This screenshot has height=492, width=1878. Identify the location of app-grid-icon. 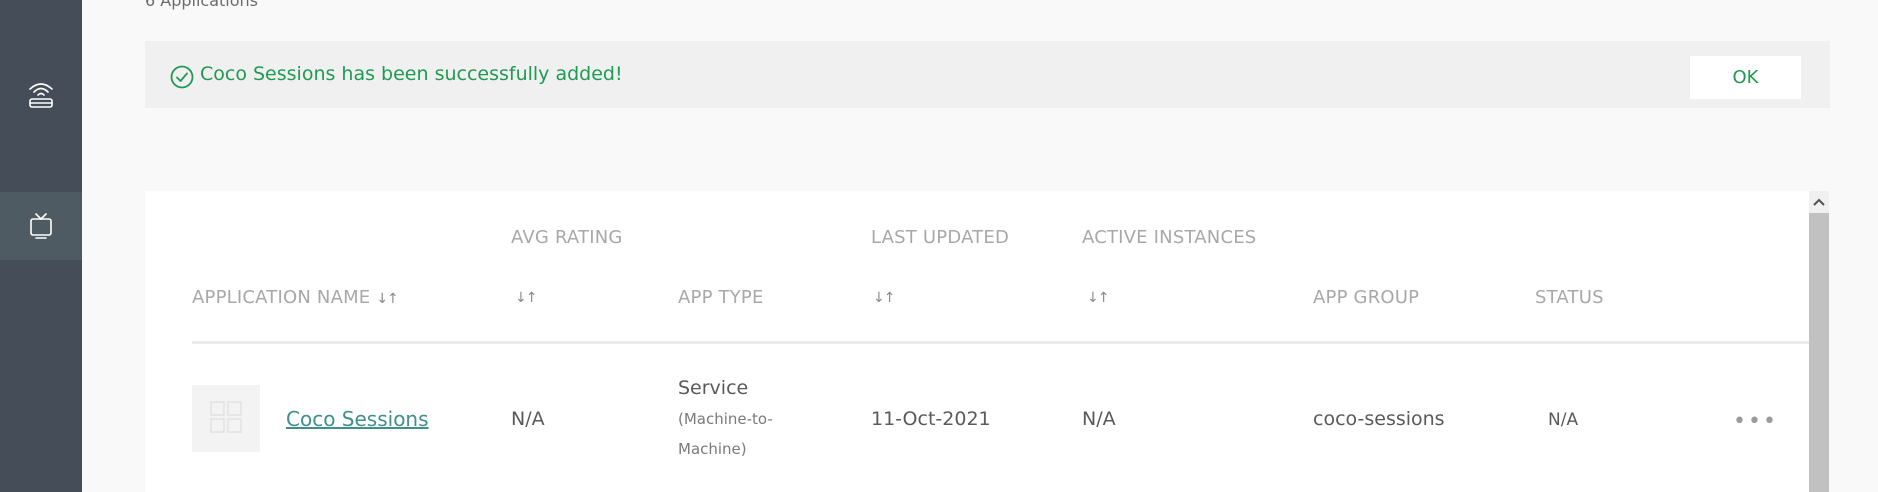
(226, 419).